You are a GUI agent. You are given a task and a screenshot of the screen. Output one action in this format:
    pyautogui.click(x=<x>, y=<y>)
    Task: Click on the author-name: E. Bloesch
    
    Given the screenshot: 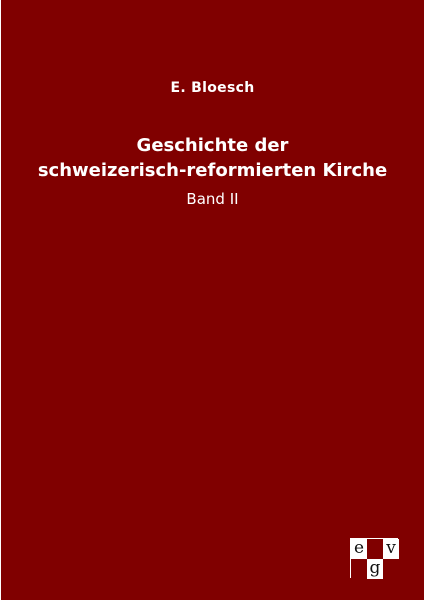 What is the action you would take?
    pyautogui.click(x=212, y=88)
    